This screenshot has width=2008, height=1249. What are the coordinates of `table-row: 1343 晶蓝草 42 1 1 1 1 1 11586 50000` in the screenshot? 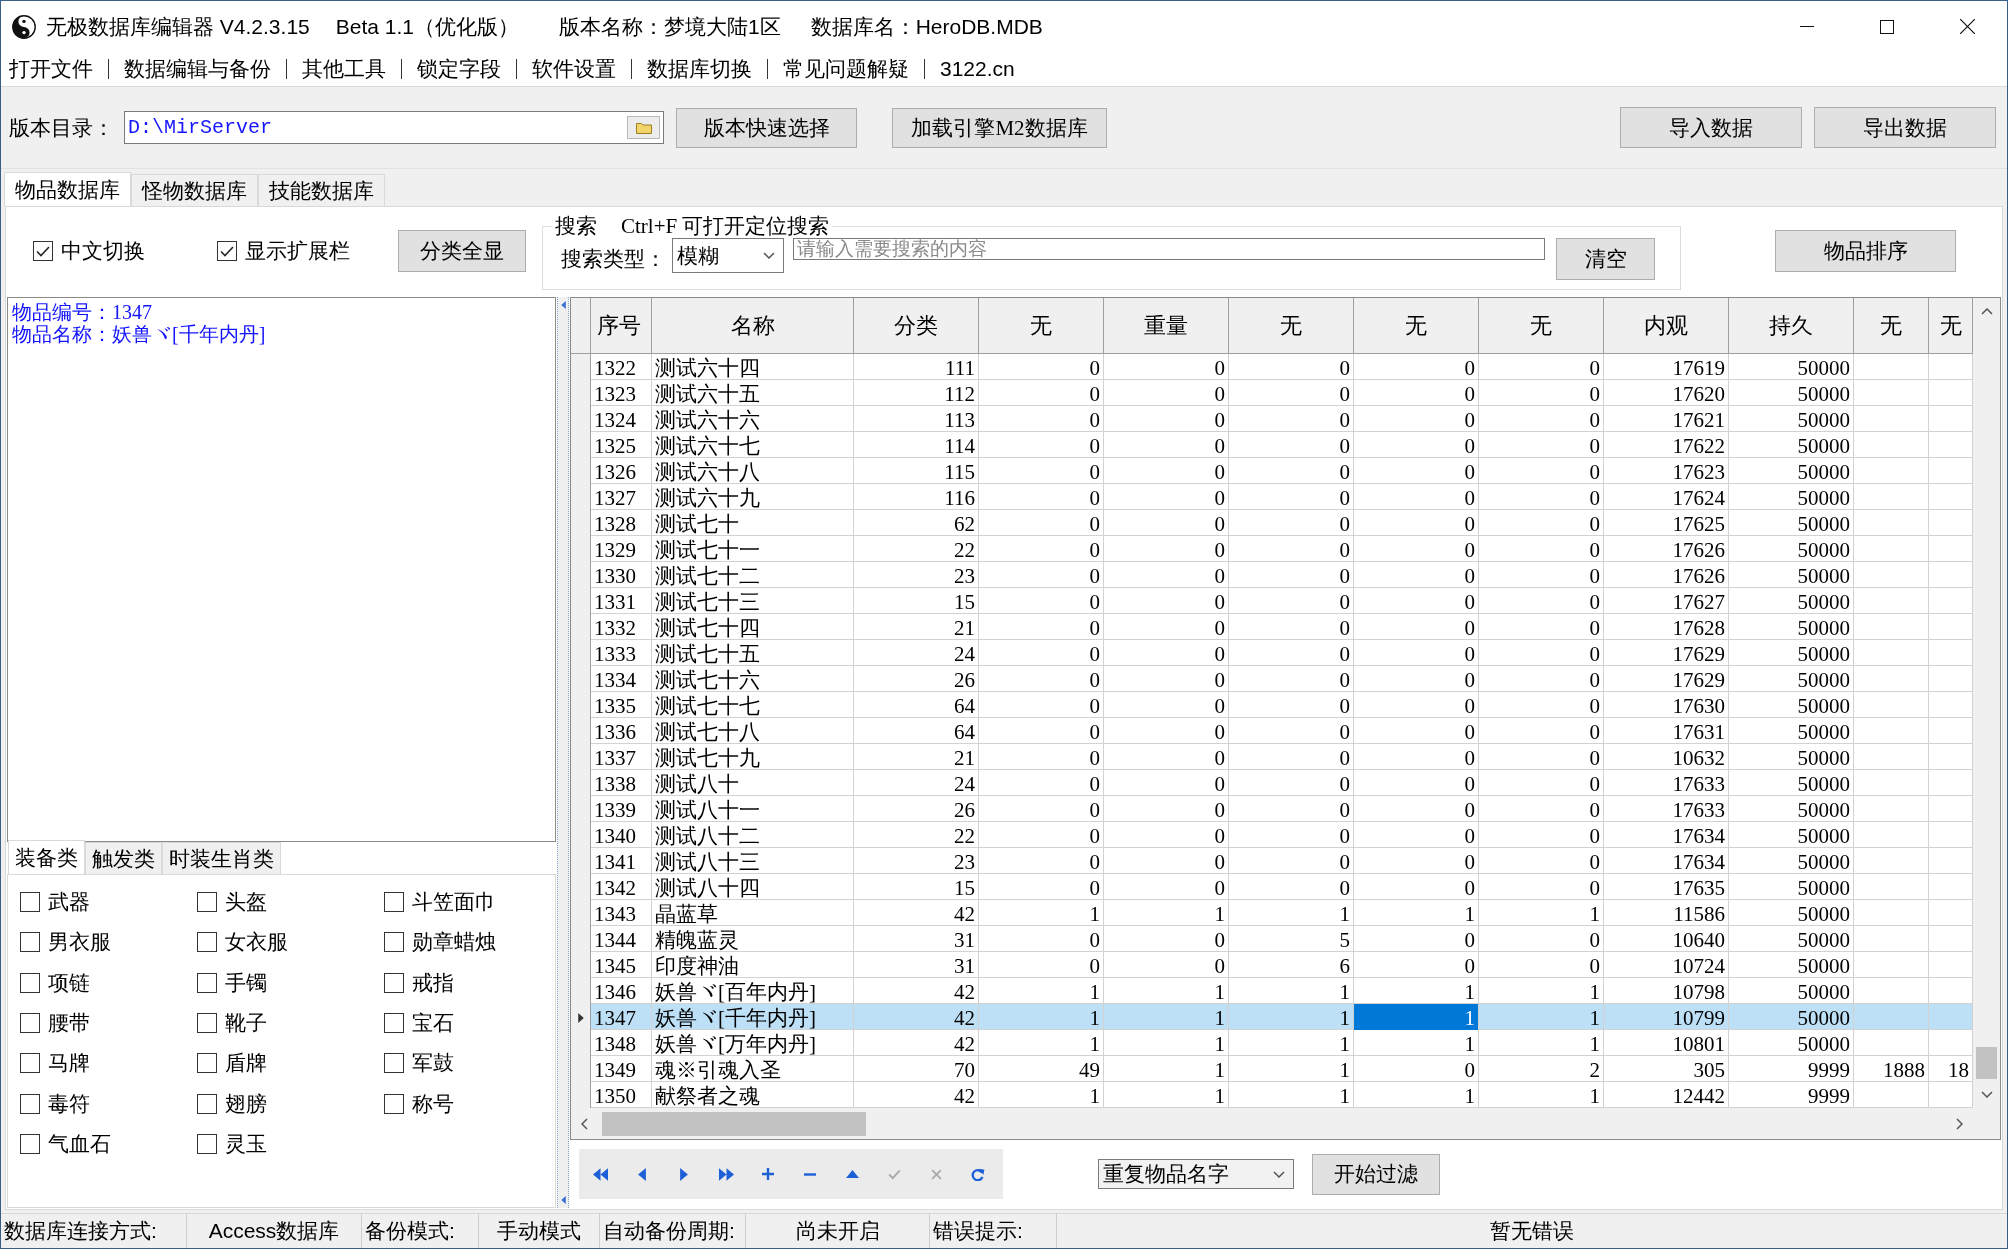 It's located at (1272, 913).